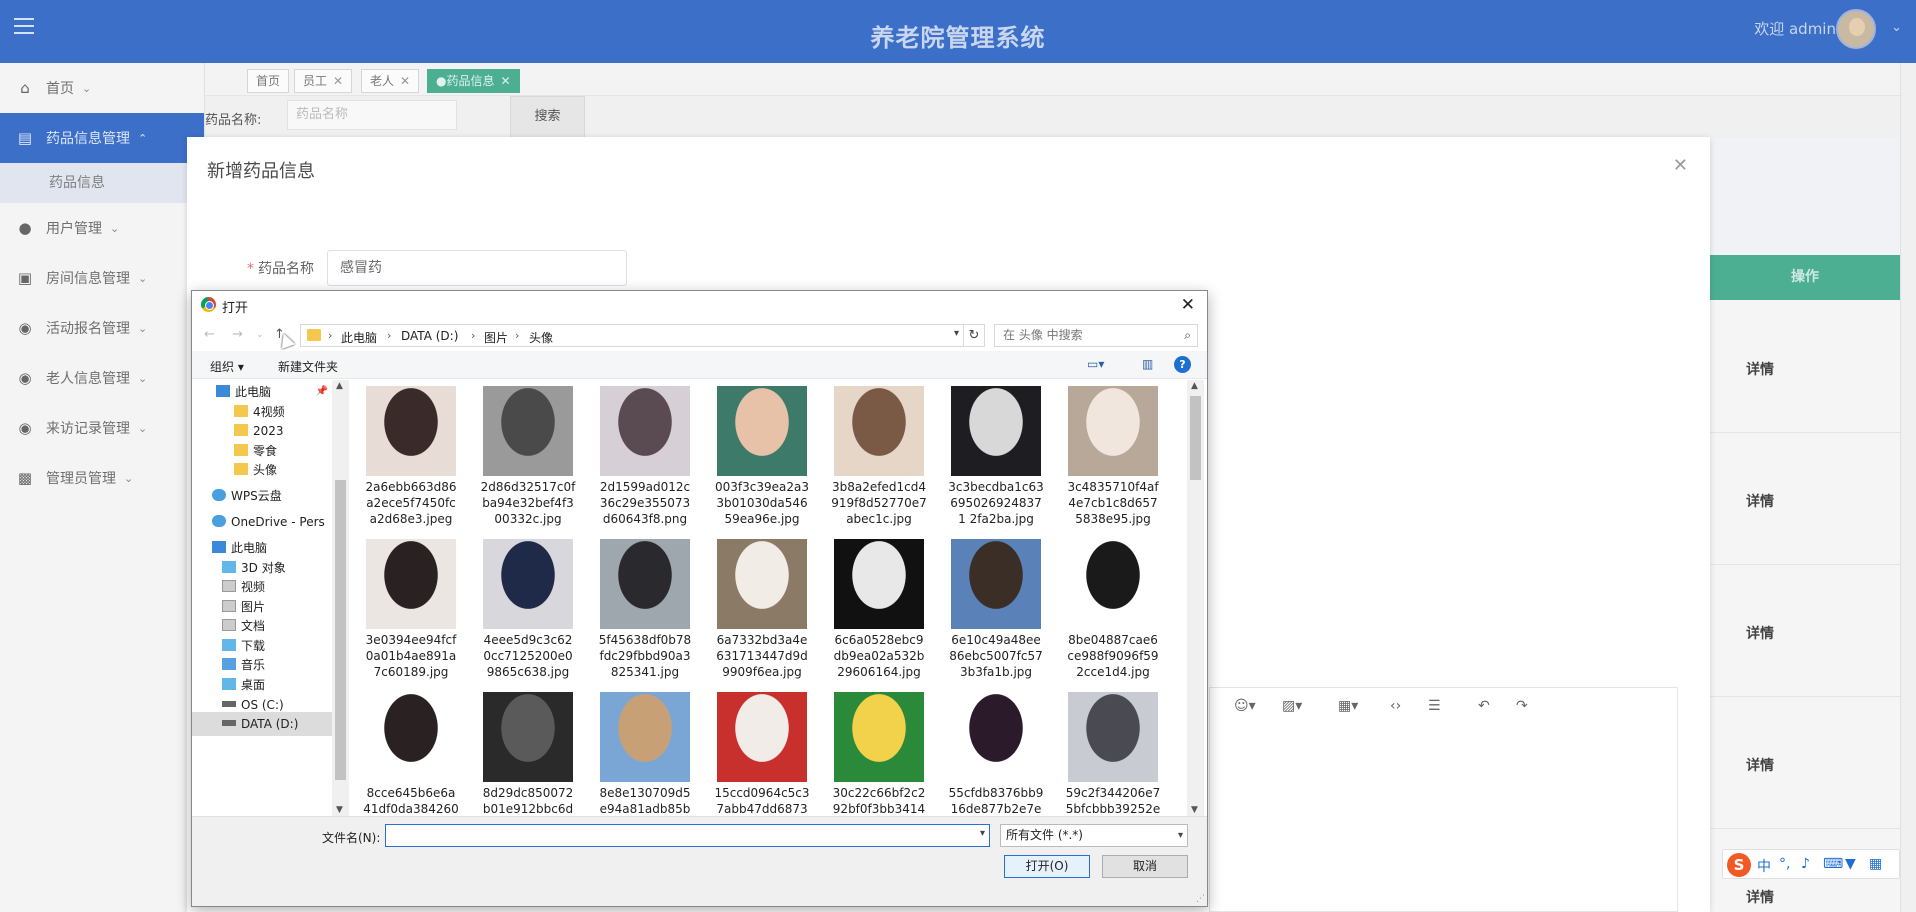 Image resolution: width=1916 pixels, height=912 pixels. Describe the element at coordinates (1875, 864) in the screenshot. I see `toolbox-icon: ▦` at that location.